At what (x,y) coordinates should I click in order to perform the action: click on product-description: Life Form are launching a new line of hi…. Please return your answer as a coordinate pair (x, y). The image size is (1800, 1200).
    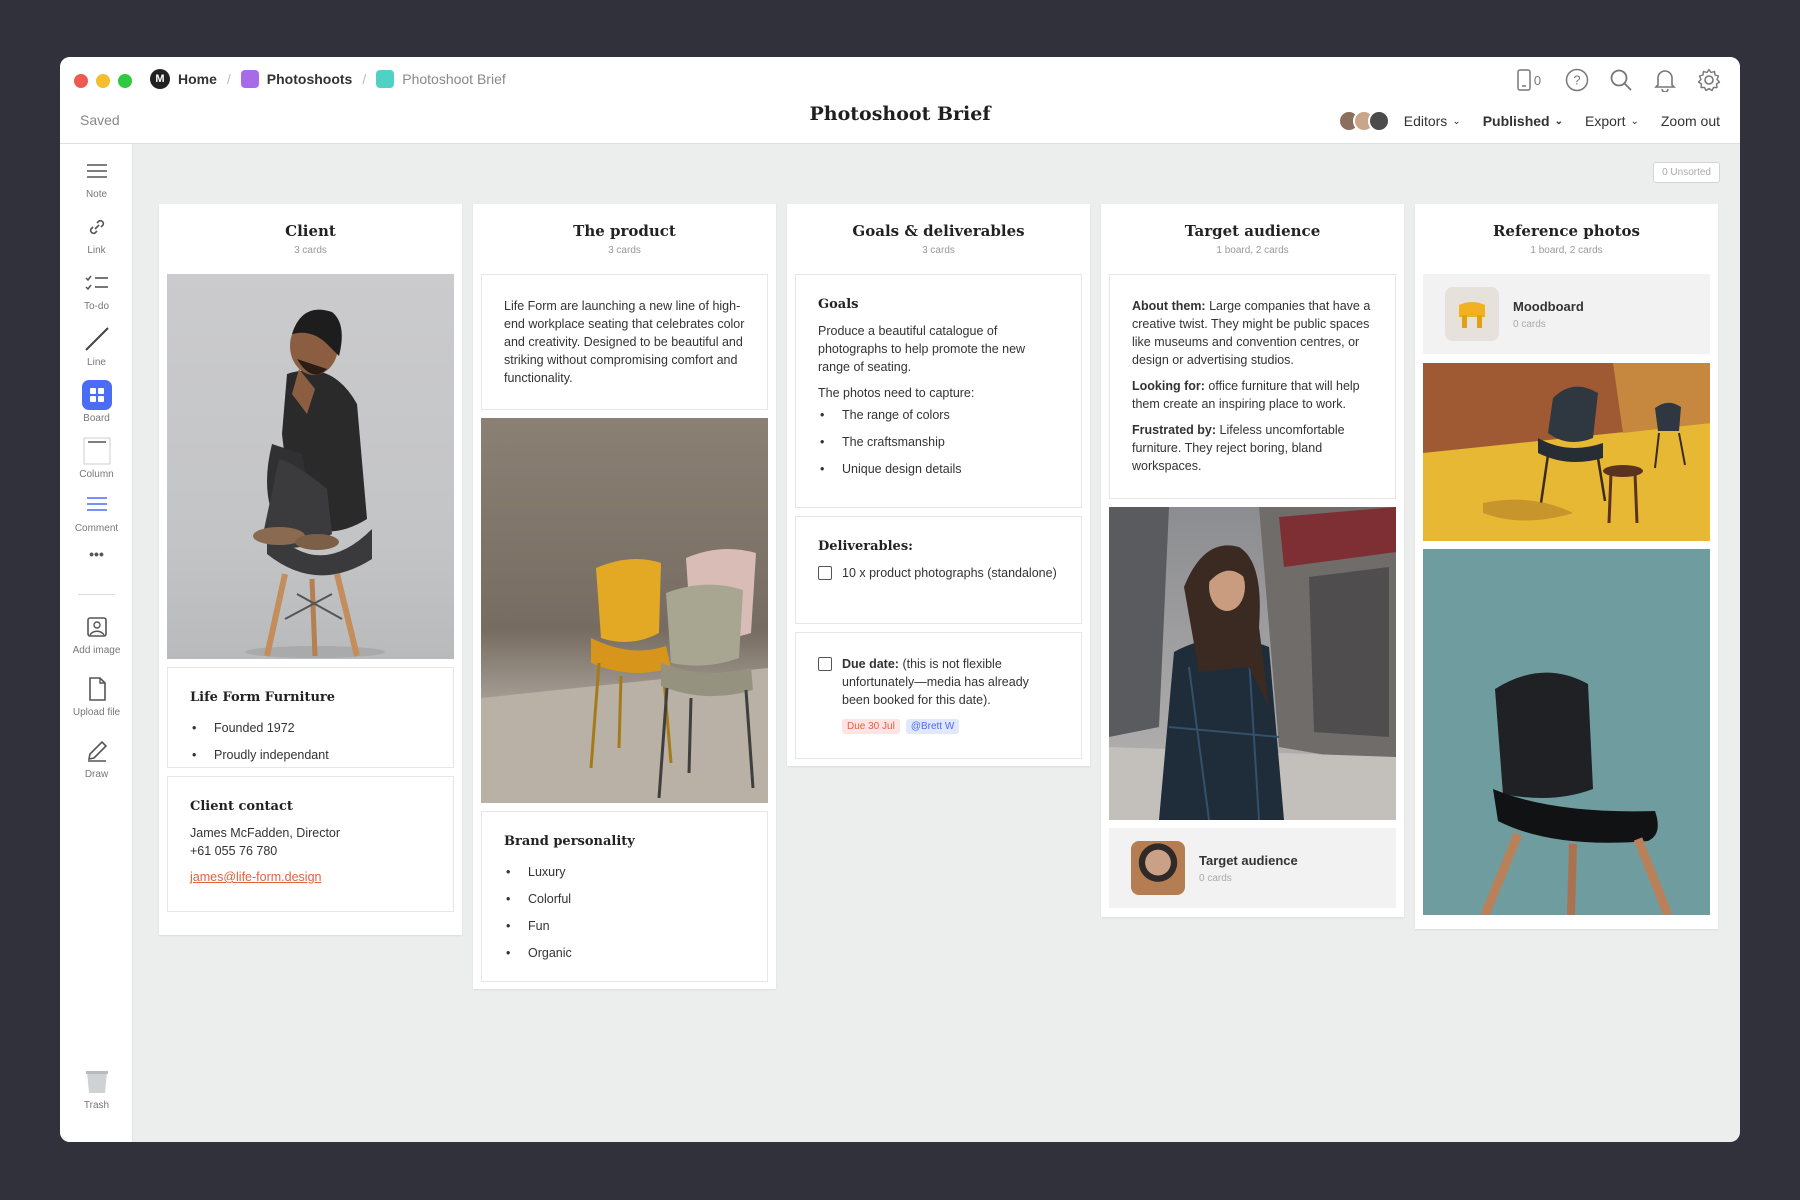
    Looking at the image, I should click on (624, 342).